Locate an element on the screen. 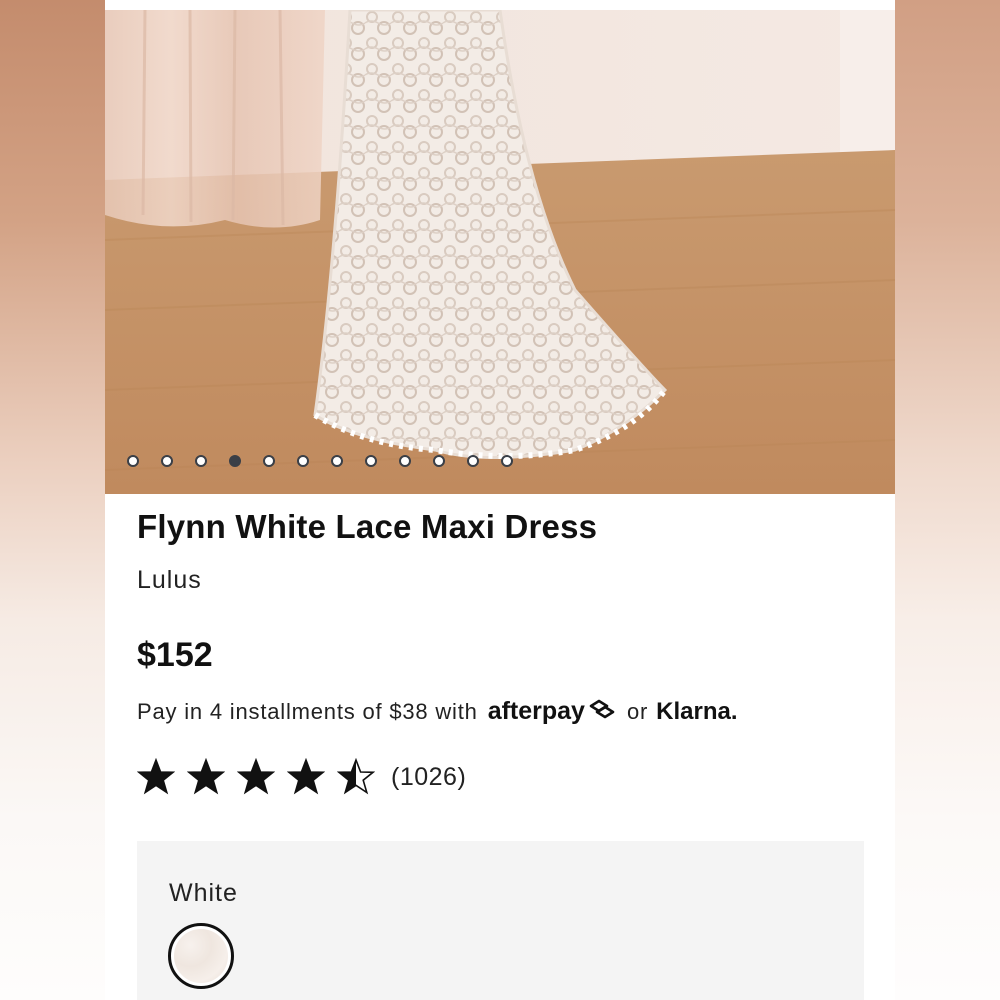  swatch-fabric is located at coordinates (201, 956).